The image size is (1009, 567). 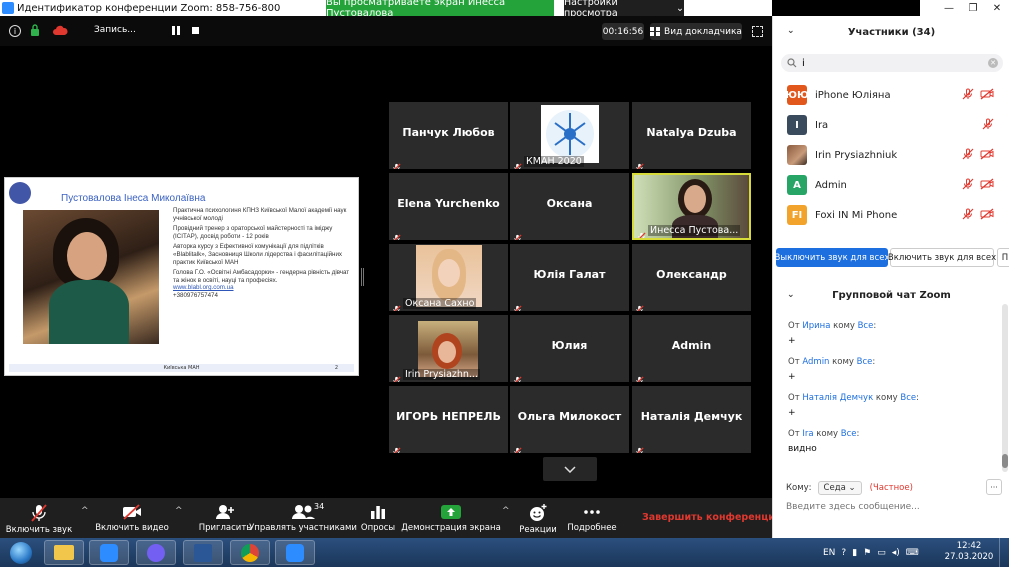 I want to click on slide-link: www.blabl.org.com.ua, so click(x=203, y=288).